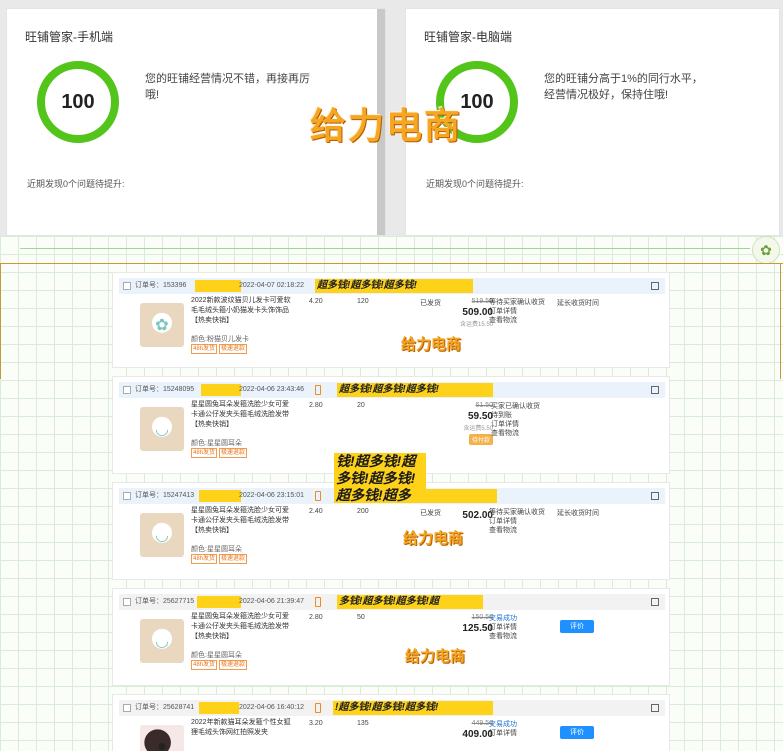 Image resolution: width=783 pixels, height=751 pixels. What do you see at coordinates (475, 184) in the screenshot?
I see `issue-summary: 近期发现0个问题待提升:` at bounding box center [475, 184].